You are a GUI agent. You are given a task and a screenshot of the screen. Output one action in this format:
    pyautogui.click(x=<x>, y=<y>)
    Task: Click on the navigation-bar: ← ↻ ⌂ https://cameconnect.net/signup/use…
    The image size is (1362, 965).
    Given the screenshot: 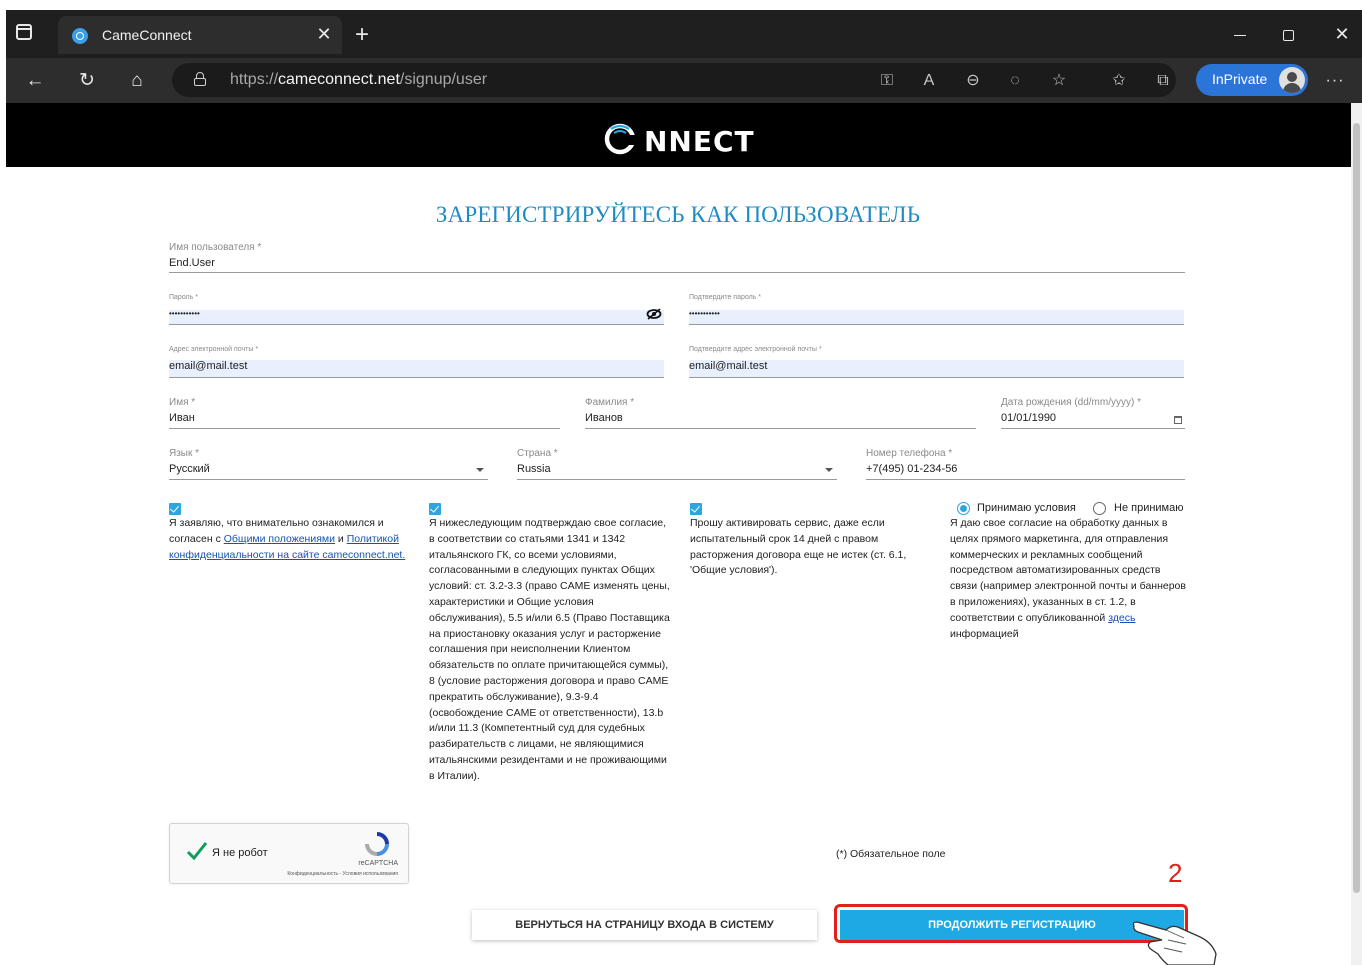 What is the action you would take?
    pyautogui.click(x=684, y=80)
    